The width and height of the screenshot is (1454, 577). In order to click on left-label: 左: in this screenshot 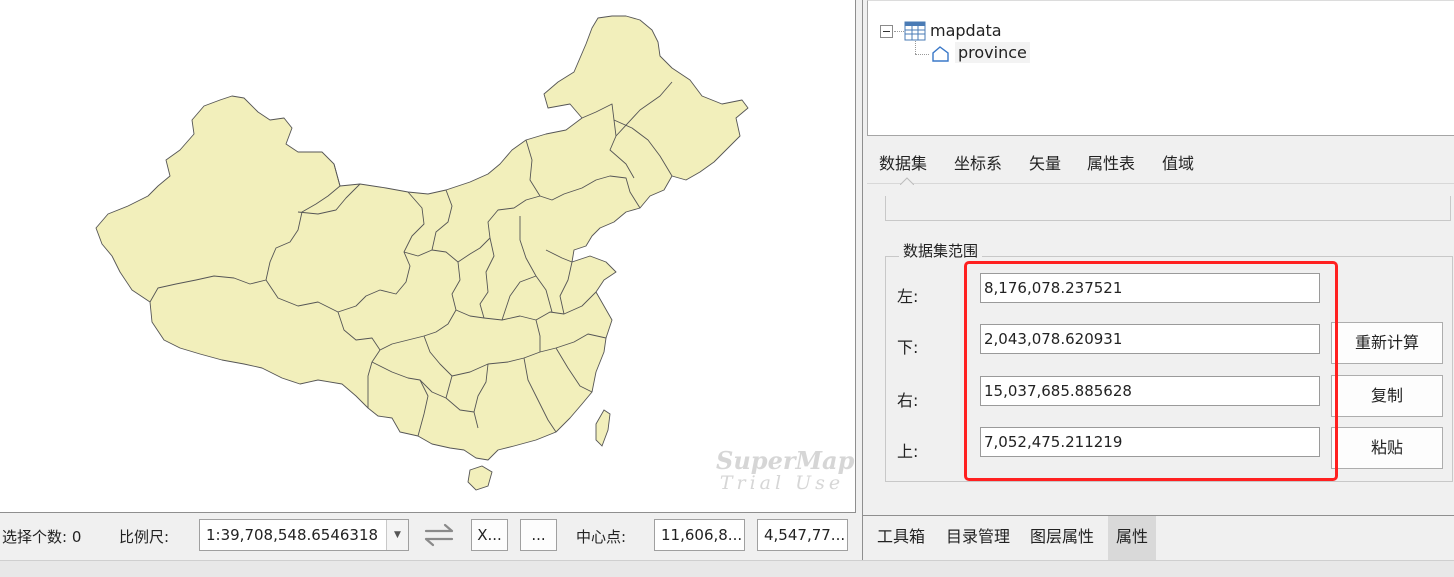, I will do `click(908, 296)`.